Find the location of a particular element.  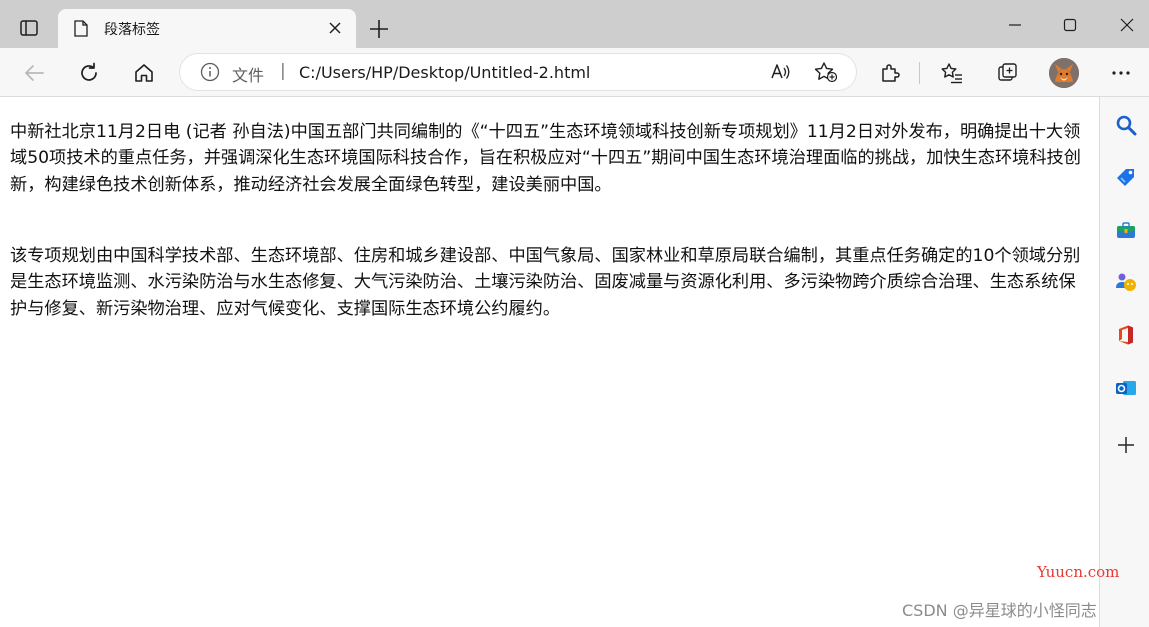

sidebar-office-button is located at coordinates (1126, 335).